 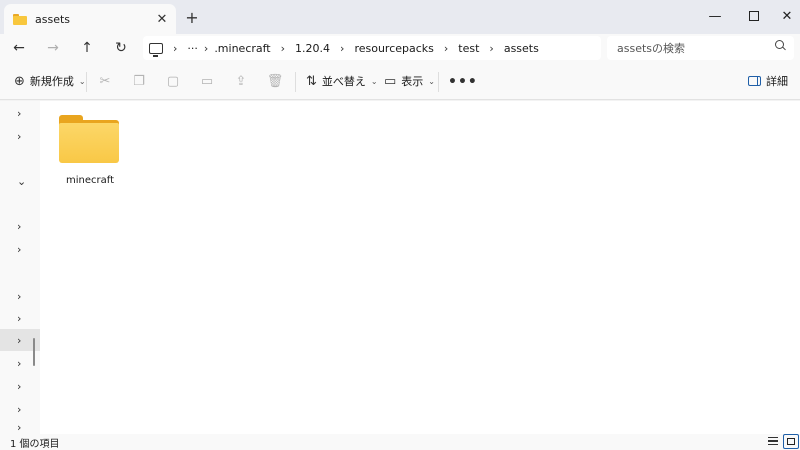 I want to click on tiles-view-button, so click(x=791, y=441).